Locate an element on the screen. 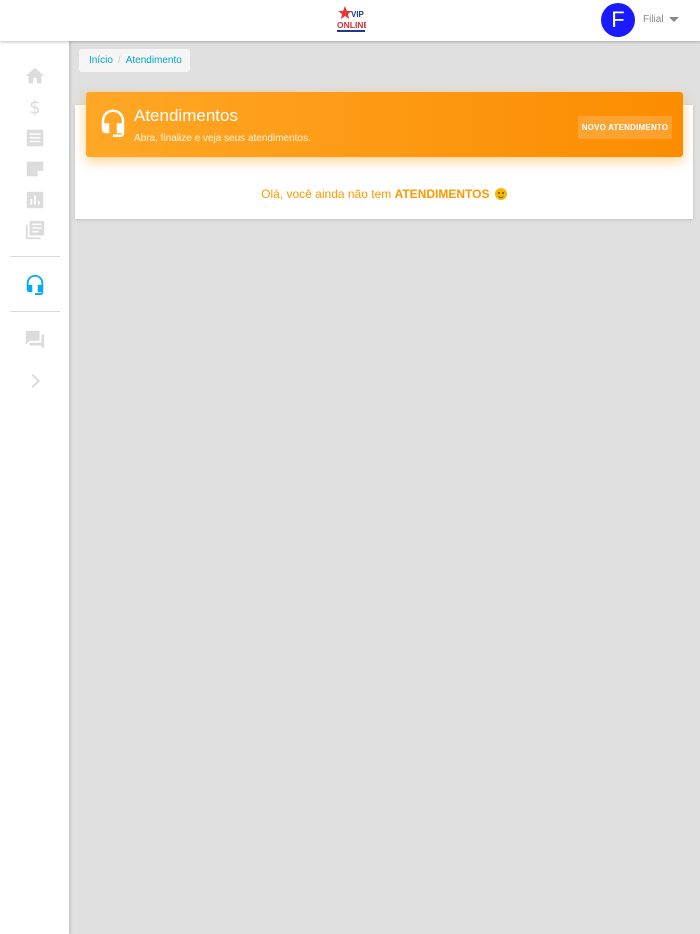  vip-online-logo: VIP ONLINE is located at coordinates (351, 19).